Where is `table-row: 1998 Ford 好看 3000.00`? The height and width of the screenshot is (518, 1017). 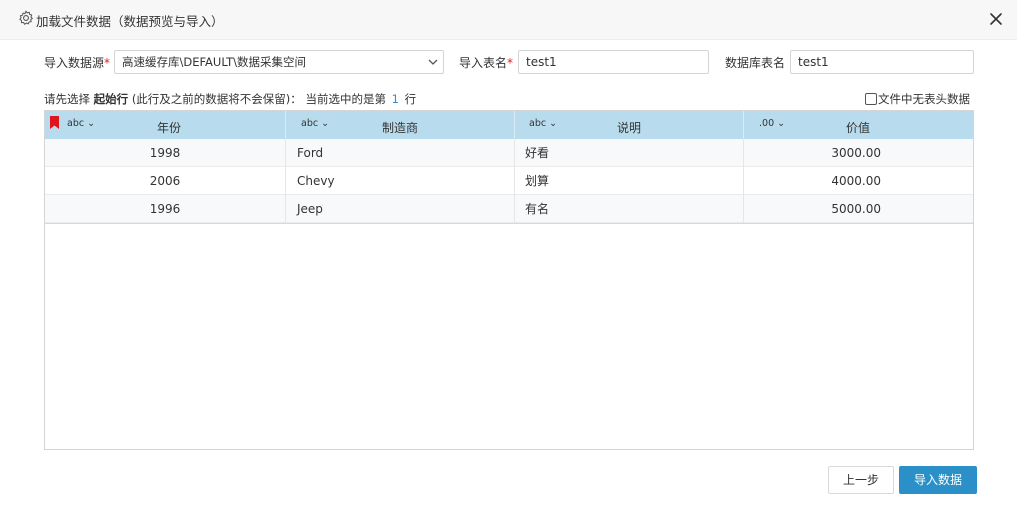
table-row: 1998 Ford 好看 3000.00 is located at coordinates (509, 153).